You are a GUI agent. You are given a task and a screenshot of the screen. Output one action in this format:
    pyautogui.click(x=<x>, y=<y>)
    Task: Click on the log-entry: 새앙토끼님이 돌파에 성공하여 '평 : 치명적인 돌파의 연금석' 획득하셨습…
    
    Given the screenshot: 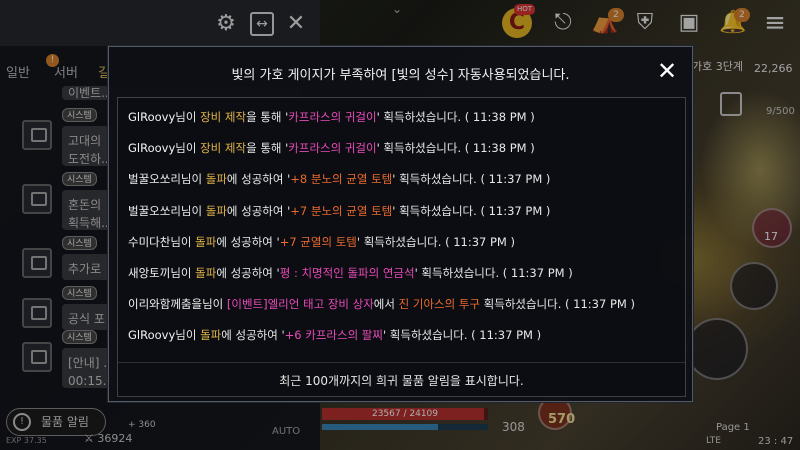 What is the action you would take?
    pyautogui.click(x=402, y=273)
    